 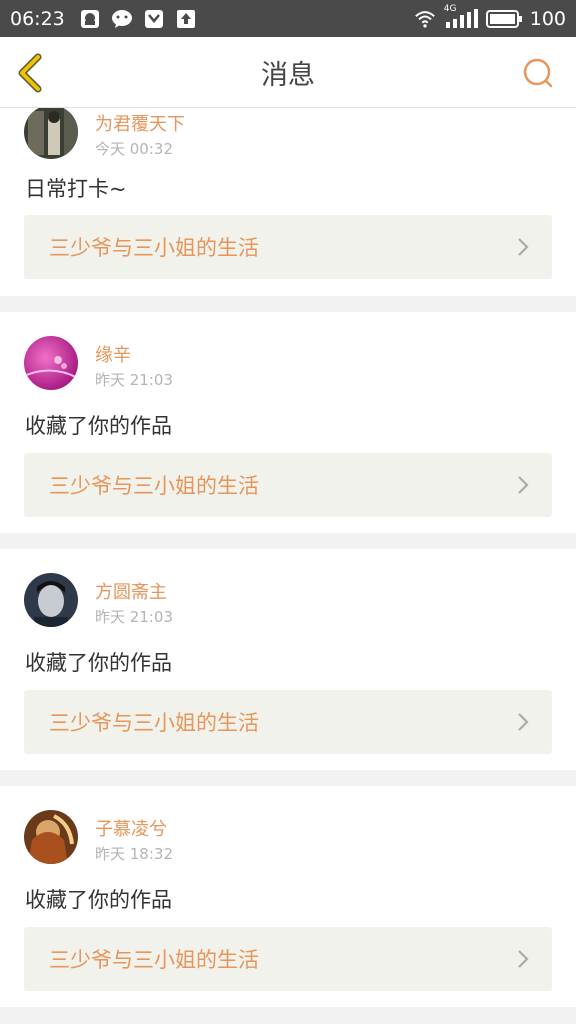 I want to click on message-time: 昨天 18:32, so click(x=134, y=854).